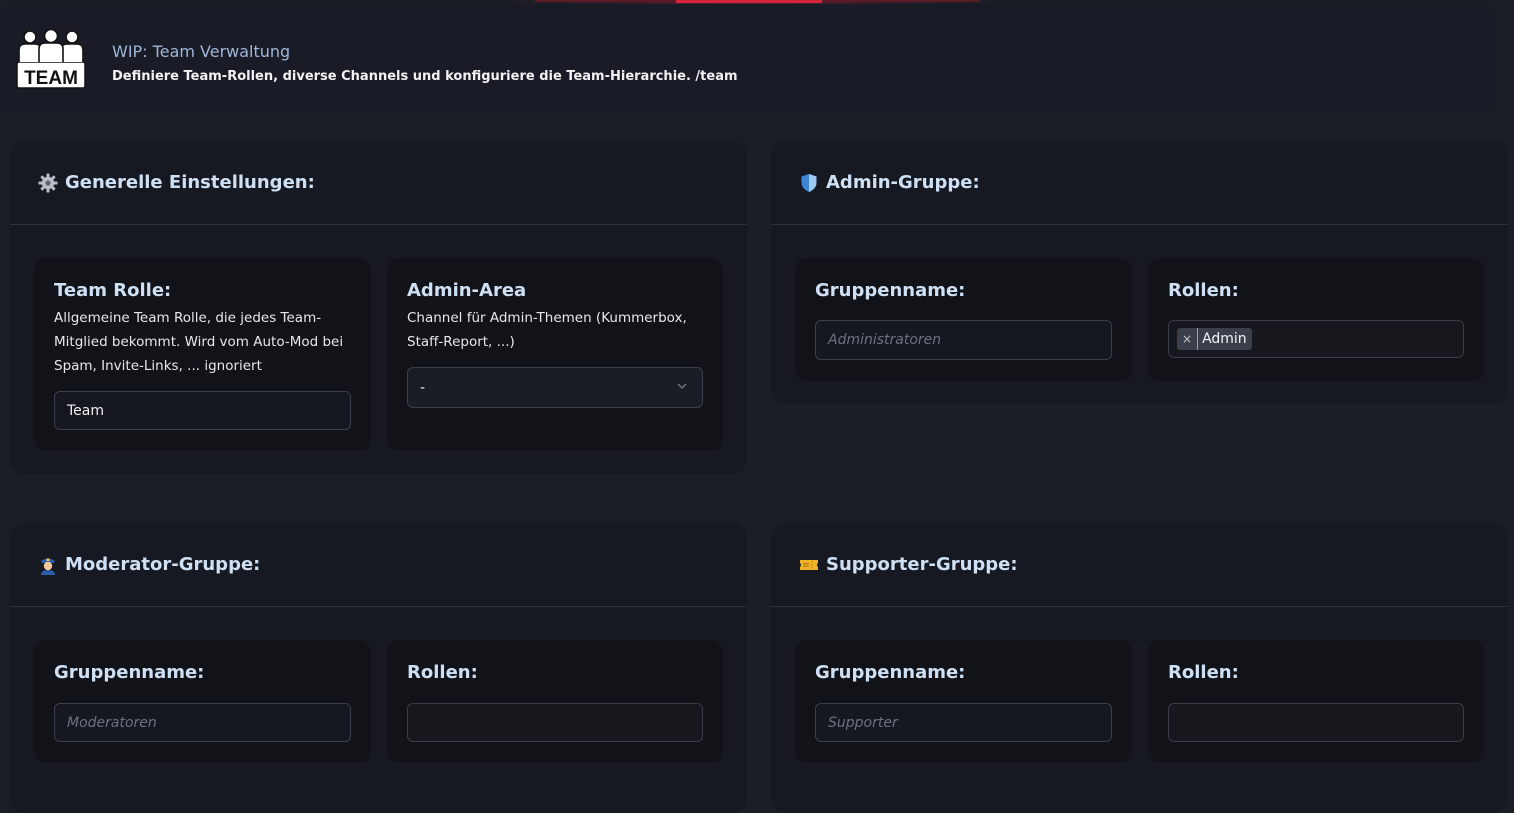 The height and width of the screenshot is (813, 1514). I want to click on admin-area-title: Admin-Area, so click(467, 290).